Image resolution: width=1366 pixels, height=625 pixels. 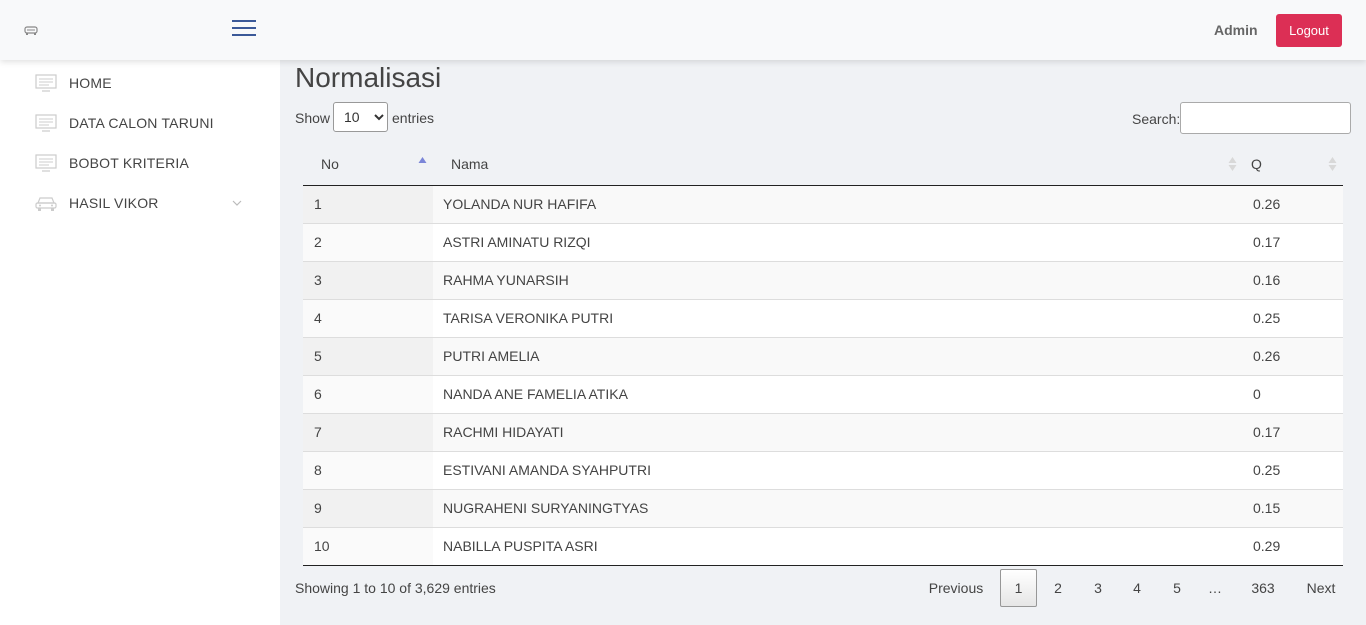 What do you see at coordinates (368, 279) in the screenshot?
I see `cell-no: 3` at bounding box center [368, 279].